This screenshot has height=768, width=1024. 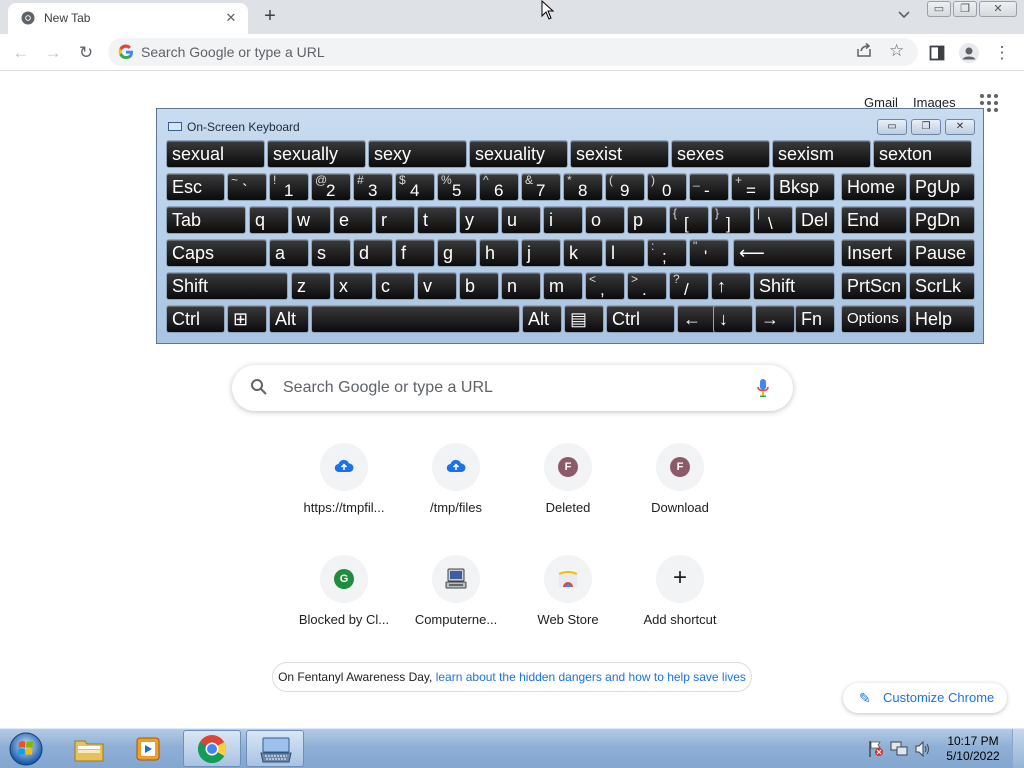 I want to click on key-end: End, so click(x=874, y=220).